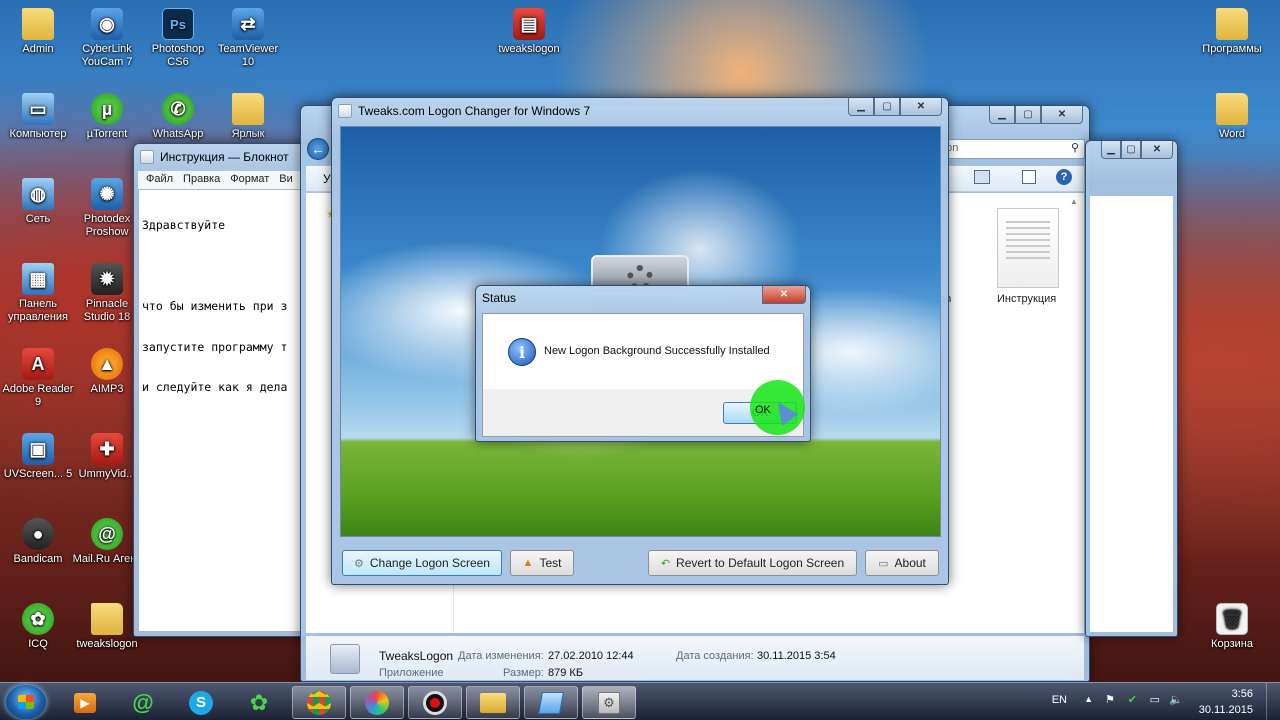  What do you see at coordinates (861, 107) in the screenshot?
I see `tweaks-minimize-button: ▁` at bounding box center [861, 107].